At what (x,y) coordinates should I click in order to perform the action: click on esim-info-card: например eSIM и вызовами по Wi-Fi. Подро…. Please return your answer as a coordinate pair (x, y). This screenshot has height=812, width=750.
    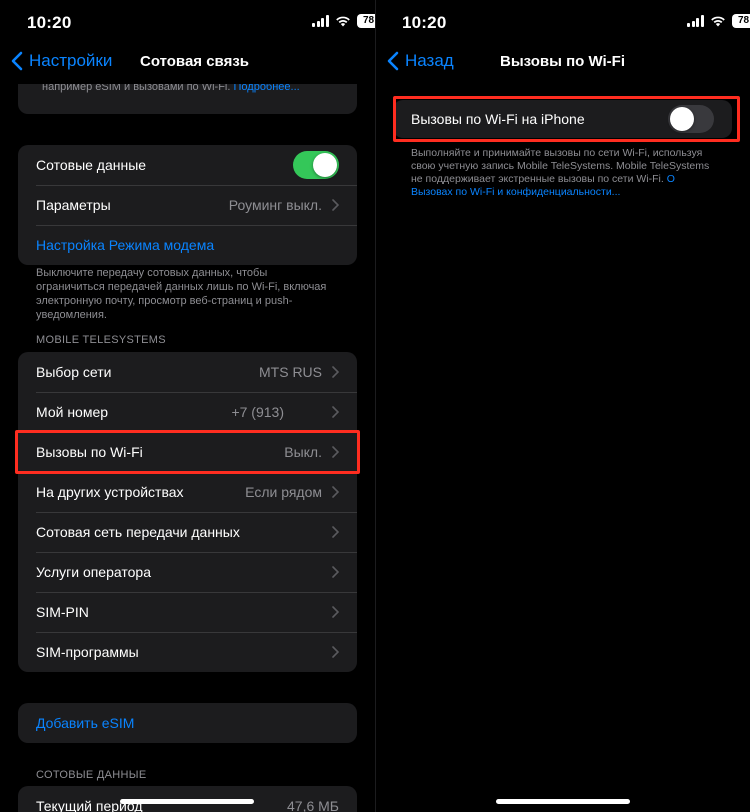
    Looking at the image, I should click on (187, 99).